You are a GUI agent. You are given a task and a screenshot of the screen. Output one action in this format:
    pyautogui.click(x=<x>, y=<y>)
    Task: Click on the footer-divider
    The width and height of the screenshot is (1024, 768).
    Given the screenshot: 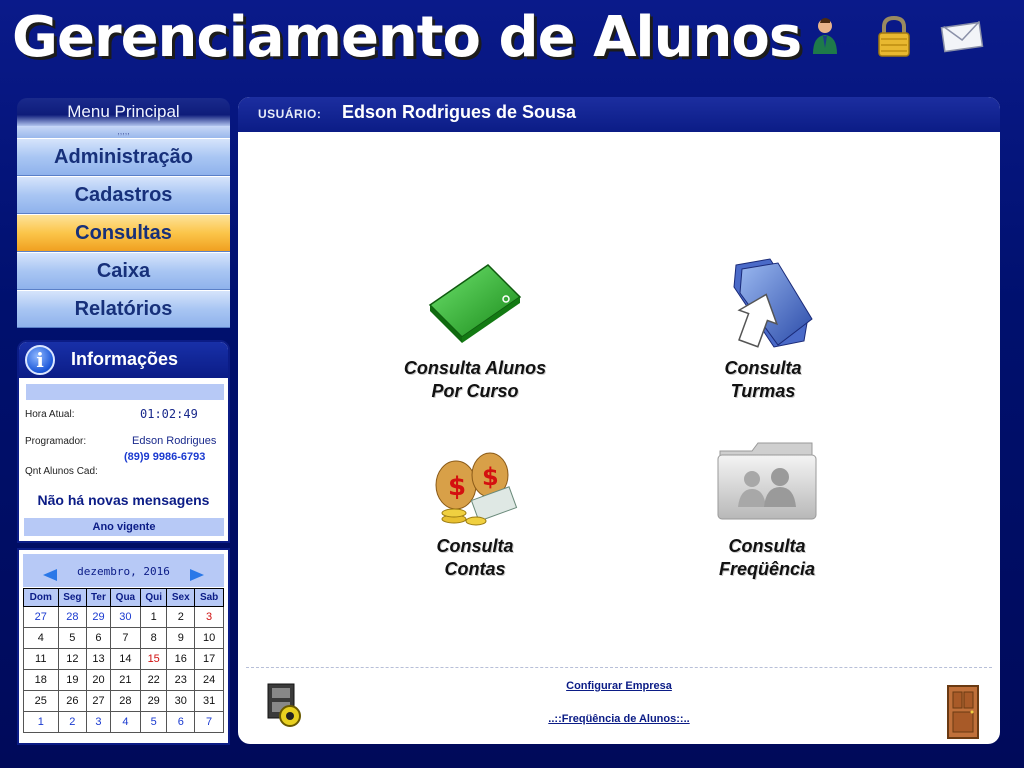 What is the action you would take?
    pyautogui.click(x=619, y=667)
    